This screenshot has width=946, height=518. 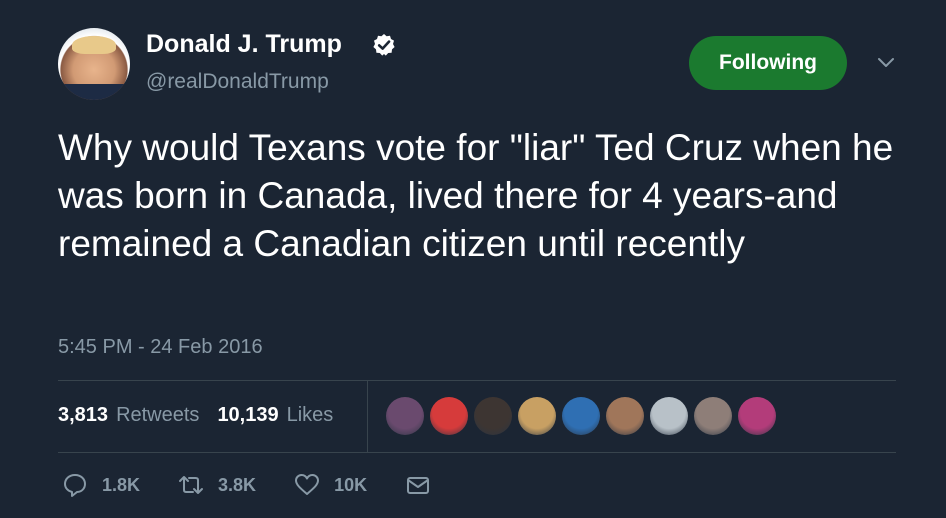 I want to click on author-handle: @realDonaldTrump, so click(x=237, y=82).